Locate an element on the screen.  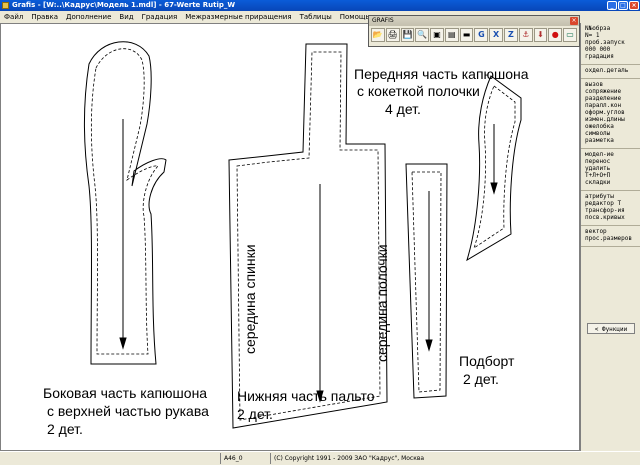
panel-item: N№обрза is located at coordinates (611, 28).